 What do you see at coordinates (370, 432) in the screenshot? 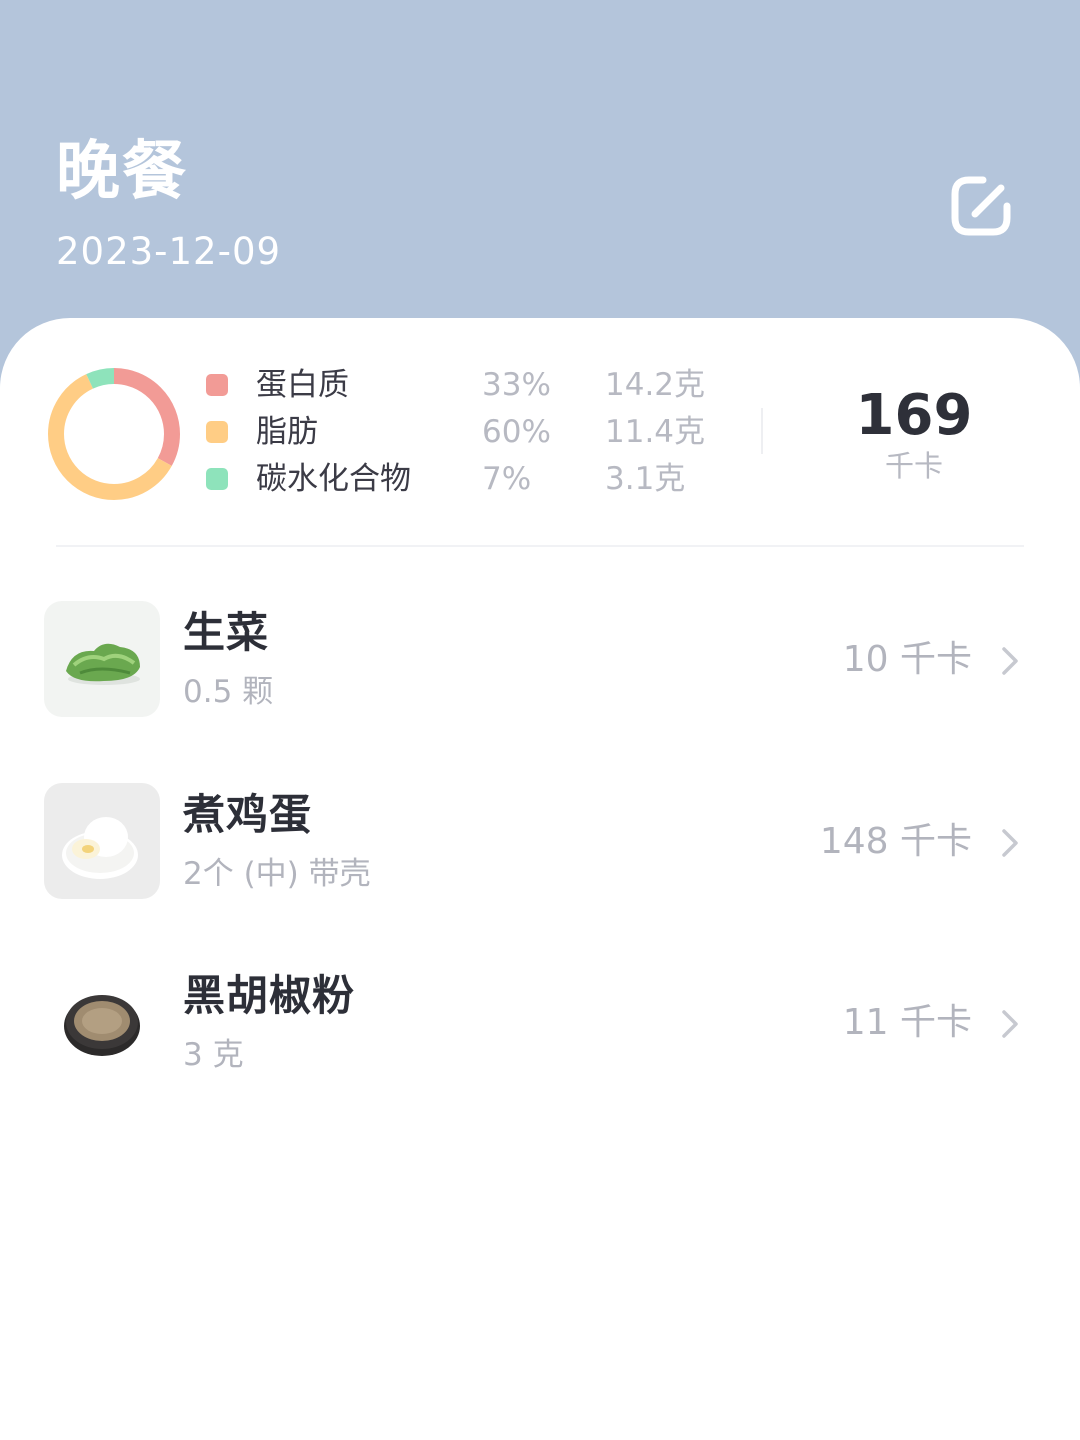
I see `macro-row-fat: 脂肪 60% 11.4克` at bounding box center [370, 432].